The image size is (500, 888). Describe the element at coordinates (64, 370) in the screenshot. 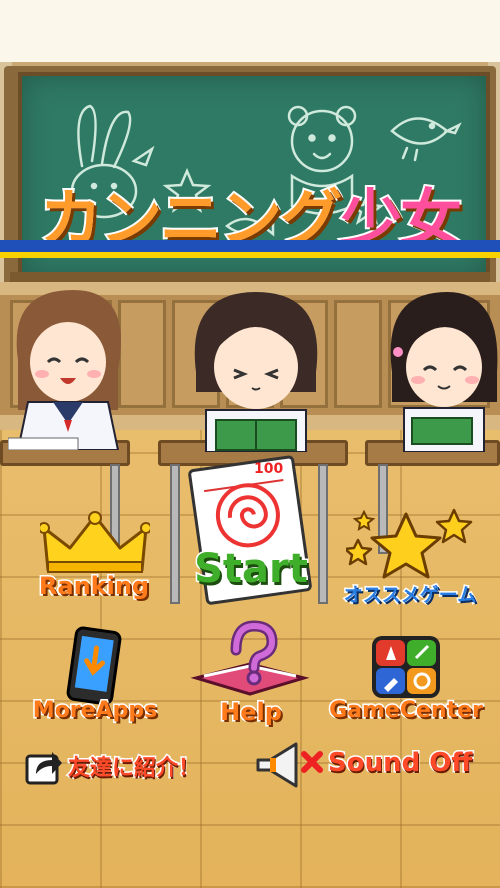

I see `girl-left-laughing` at that location.